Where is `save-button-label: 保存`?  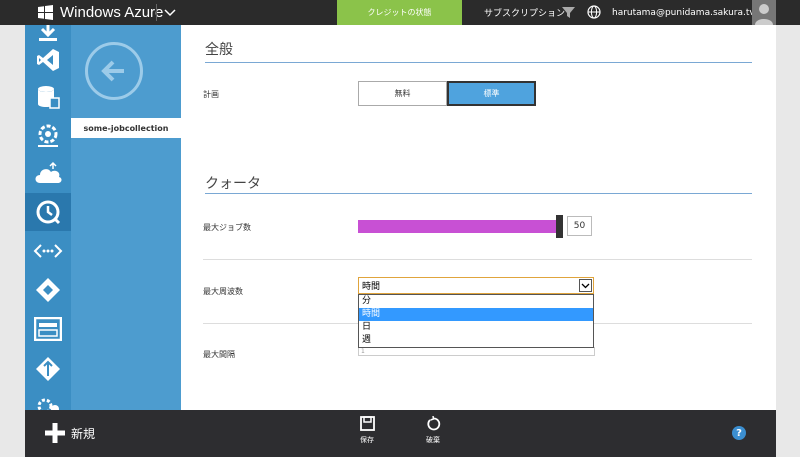 save-button-label: 保存 is located at coordinates (367, 440).